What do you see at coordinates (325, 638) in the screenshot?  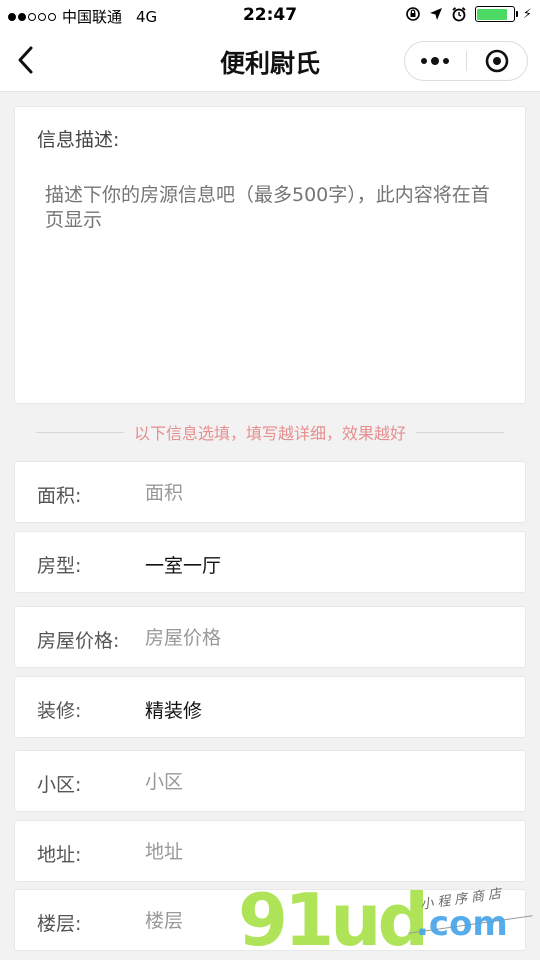 I see `price-input` at bounding box center [325, 638].